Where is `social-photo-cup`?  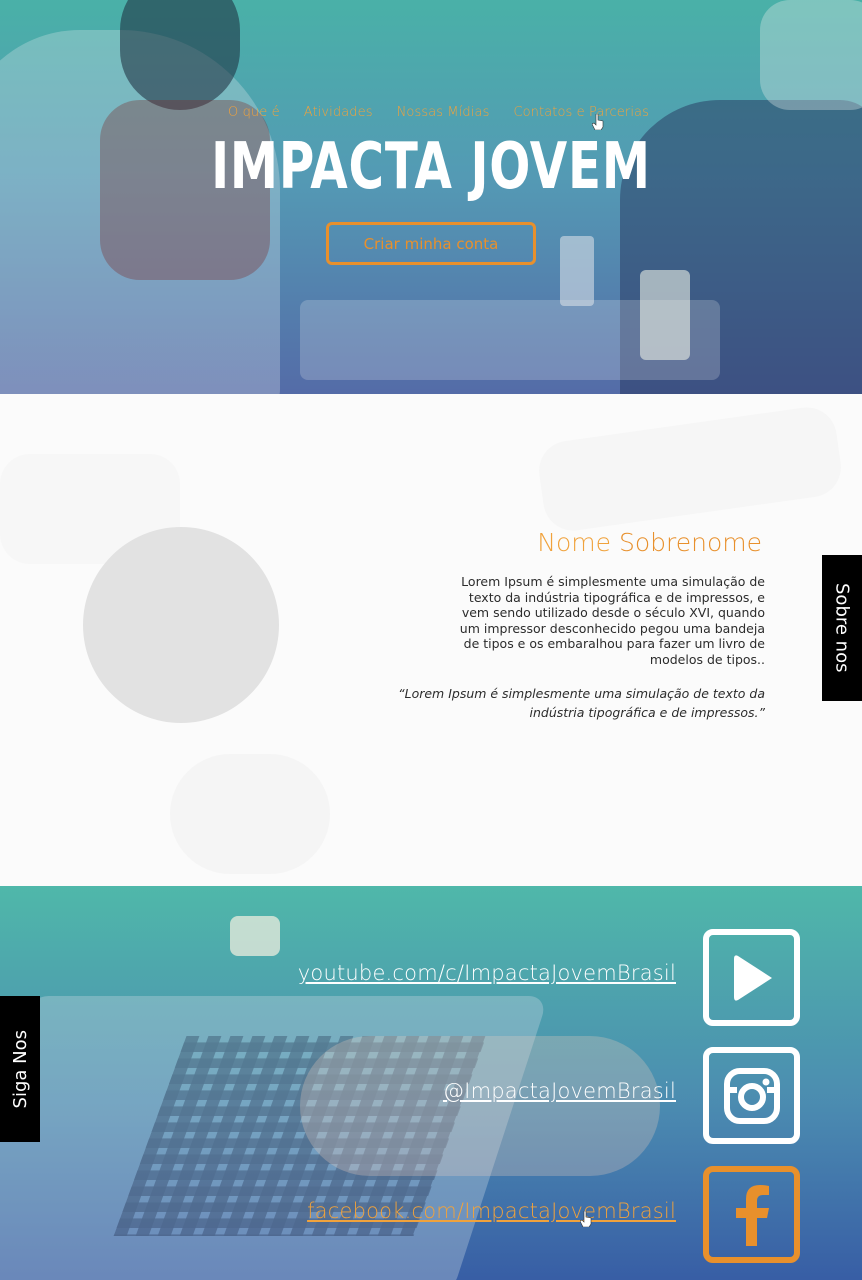
social-photo-cup is located at coordinates (255, 936).